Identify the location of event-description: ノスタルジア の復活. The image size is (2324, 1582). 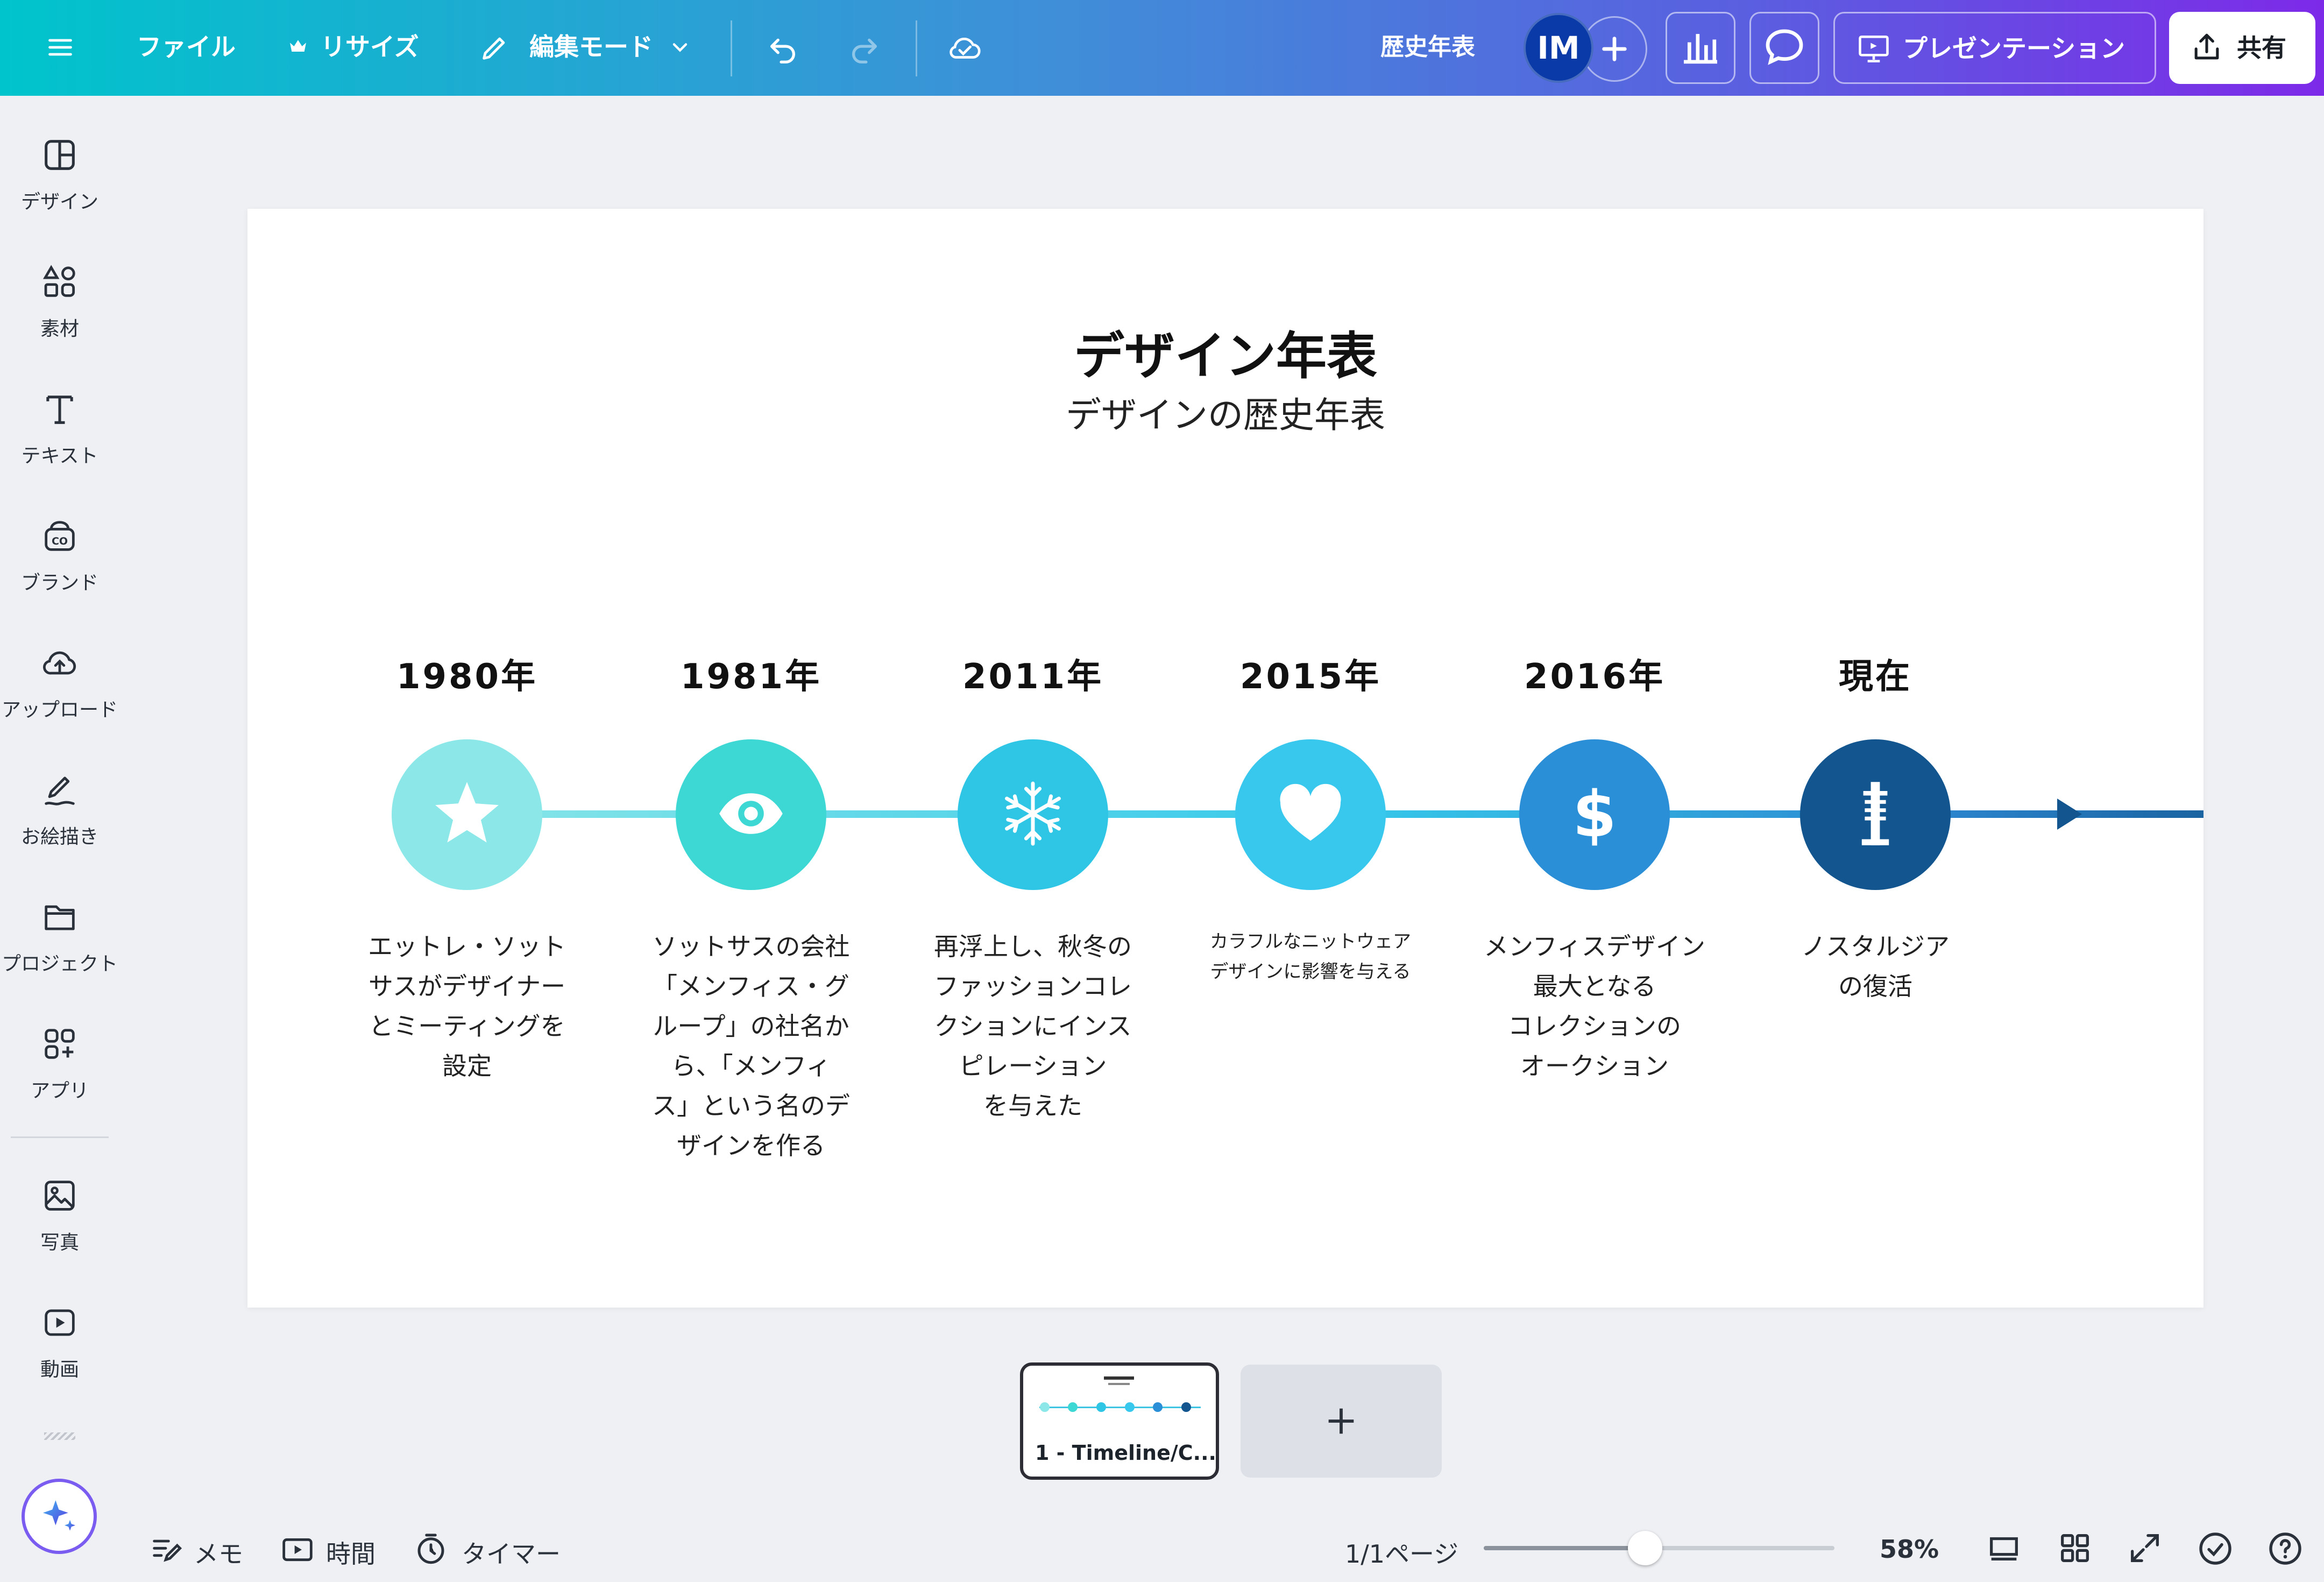
(1875, 966).